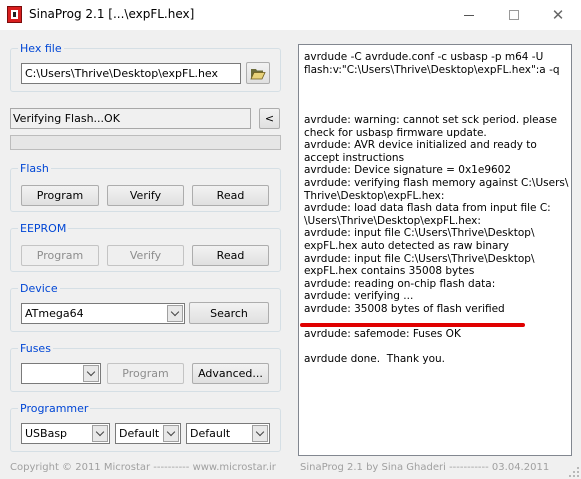 This screenshot has height=479, width=581. I want to click on log-line: avrdude: safemode: Fuses OK, so click(382, 334).